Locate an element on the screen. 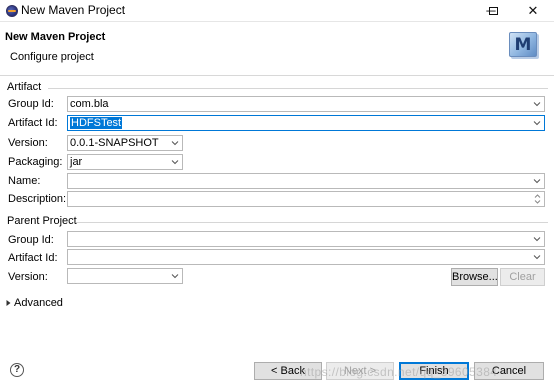  name-label: Name: is located at coordinates (24, 181).